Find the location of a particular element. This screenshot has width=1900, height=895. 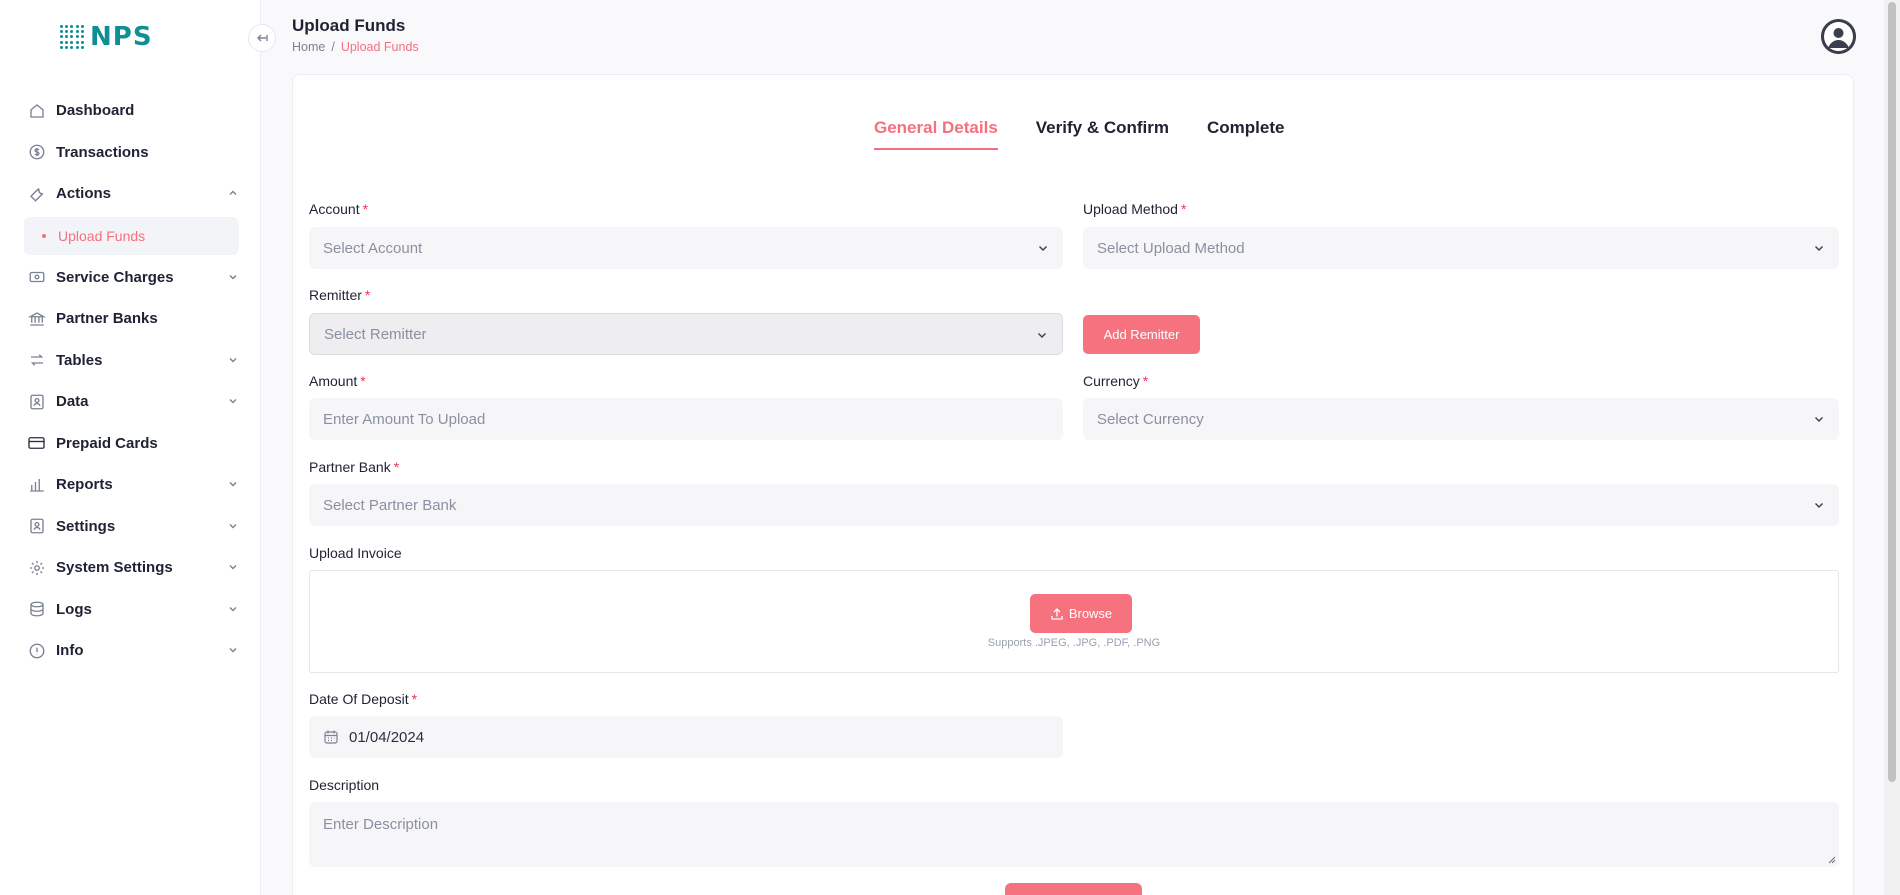

sidebar-collapse-button is located at coordinates (262, 38).